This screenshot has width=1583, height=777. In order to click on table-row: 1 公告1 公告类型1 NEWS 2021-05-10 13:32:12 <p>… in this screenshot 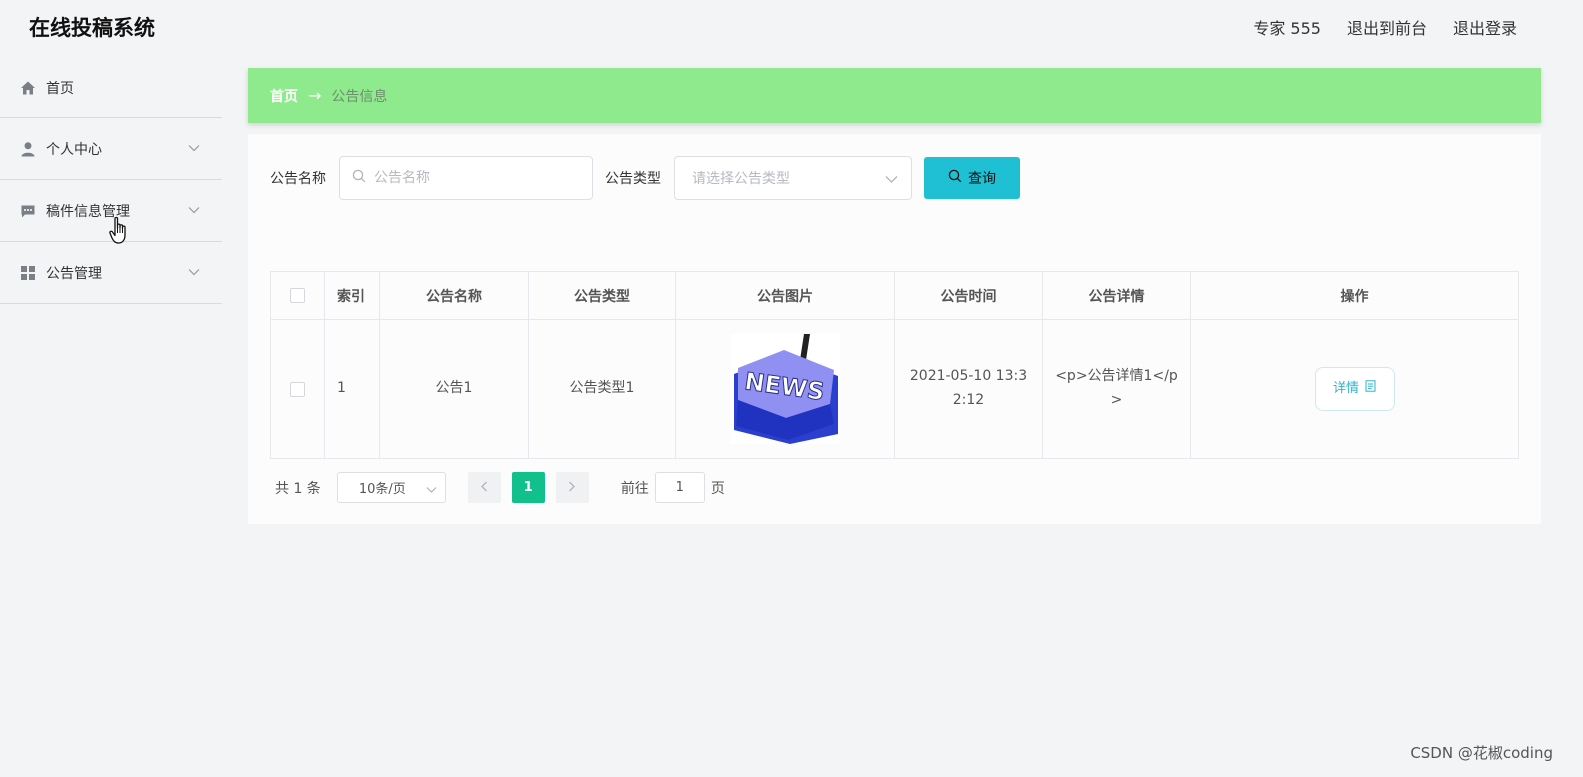, I will do `click(894, 389)`.